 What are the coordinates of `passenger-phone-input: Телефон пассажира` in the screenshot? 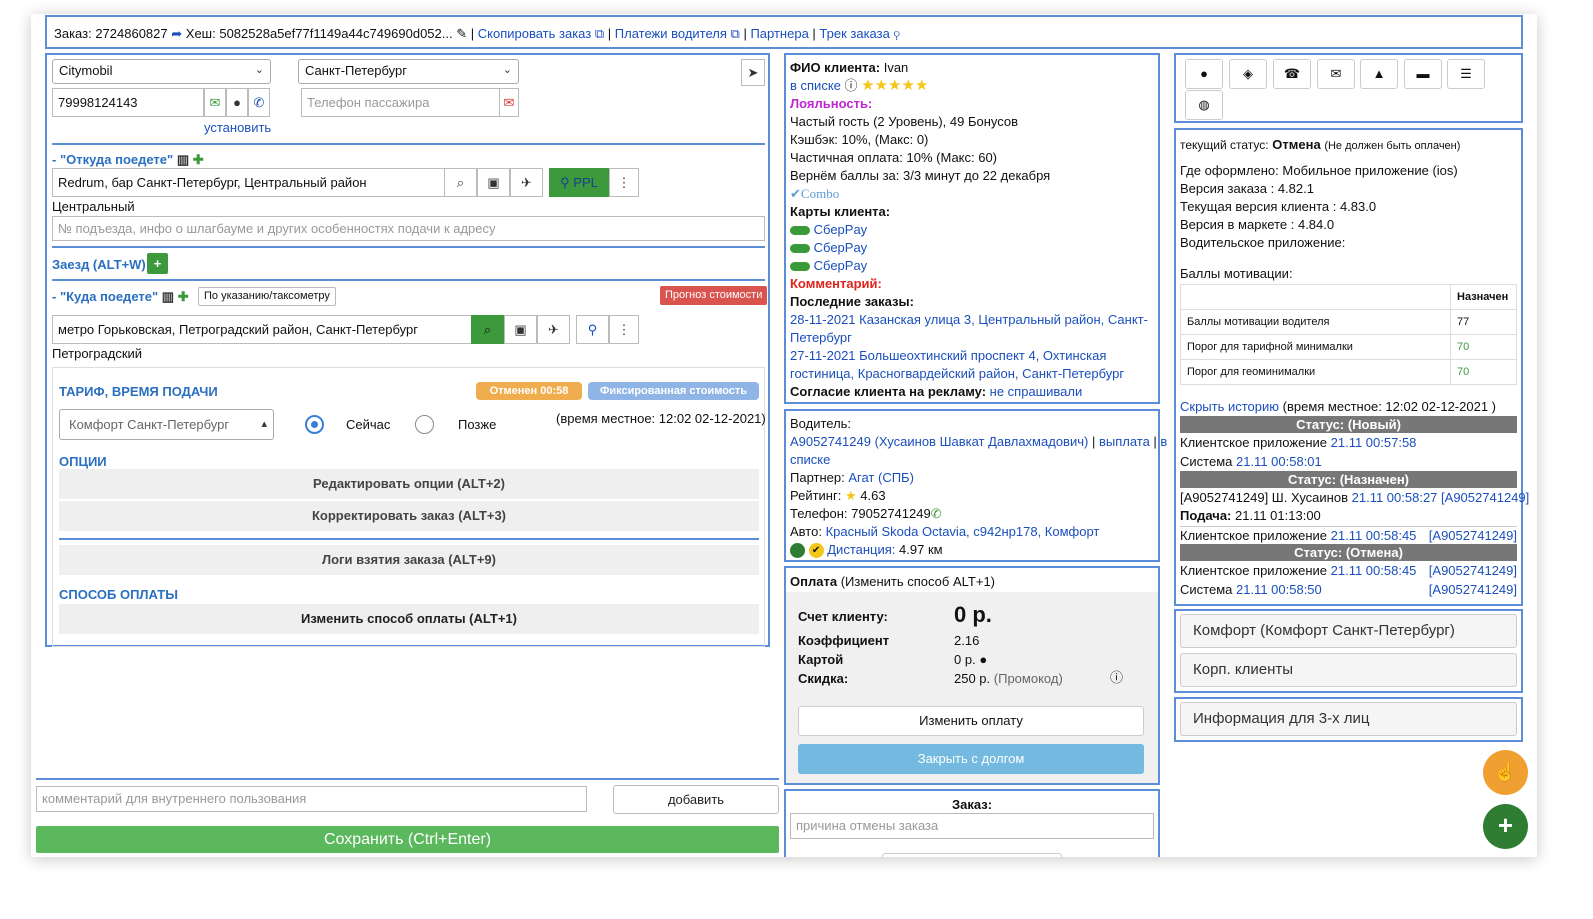 It's located at (401, 102).